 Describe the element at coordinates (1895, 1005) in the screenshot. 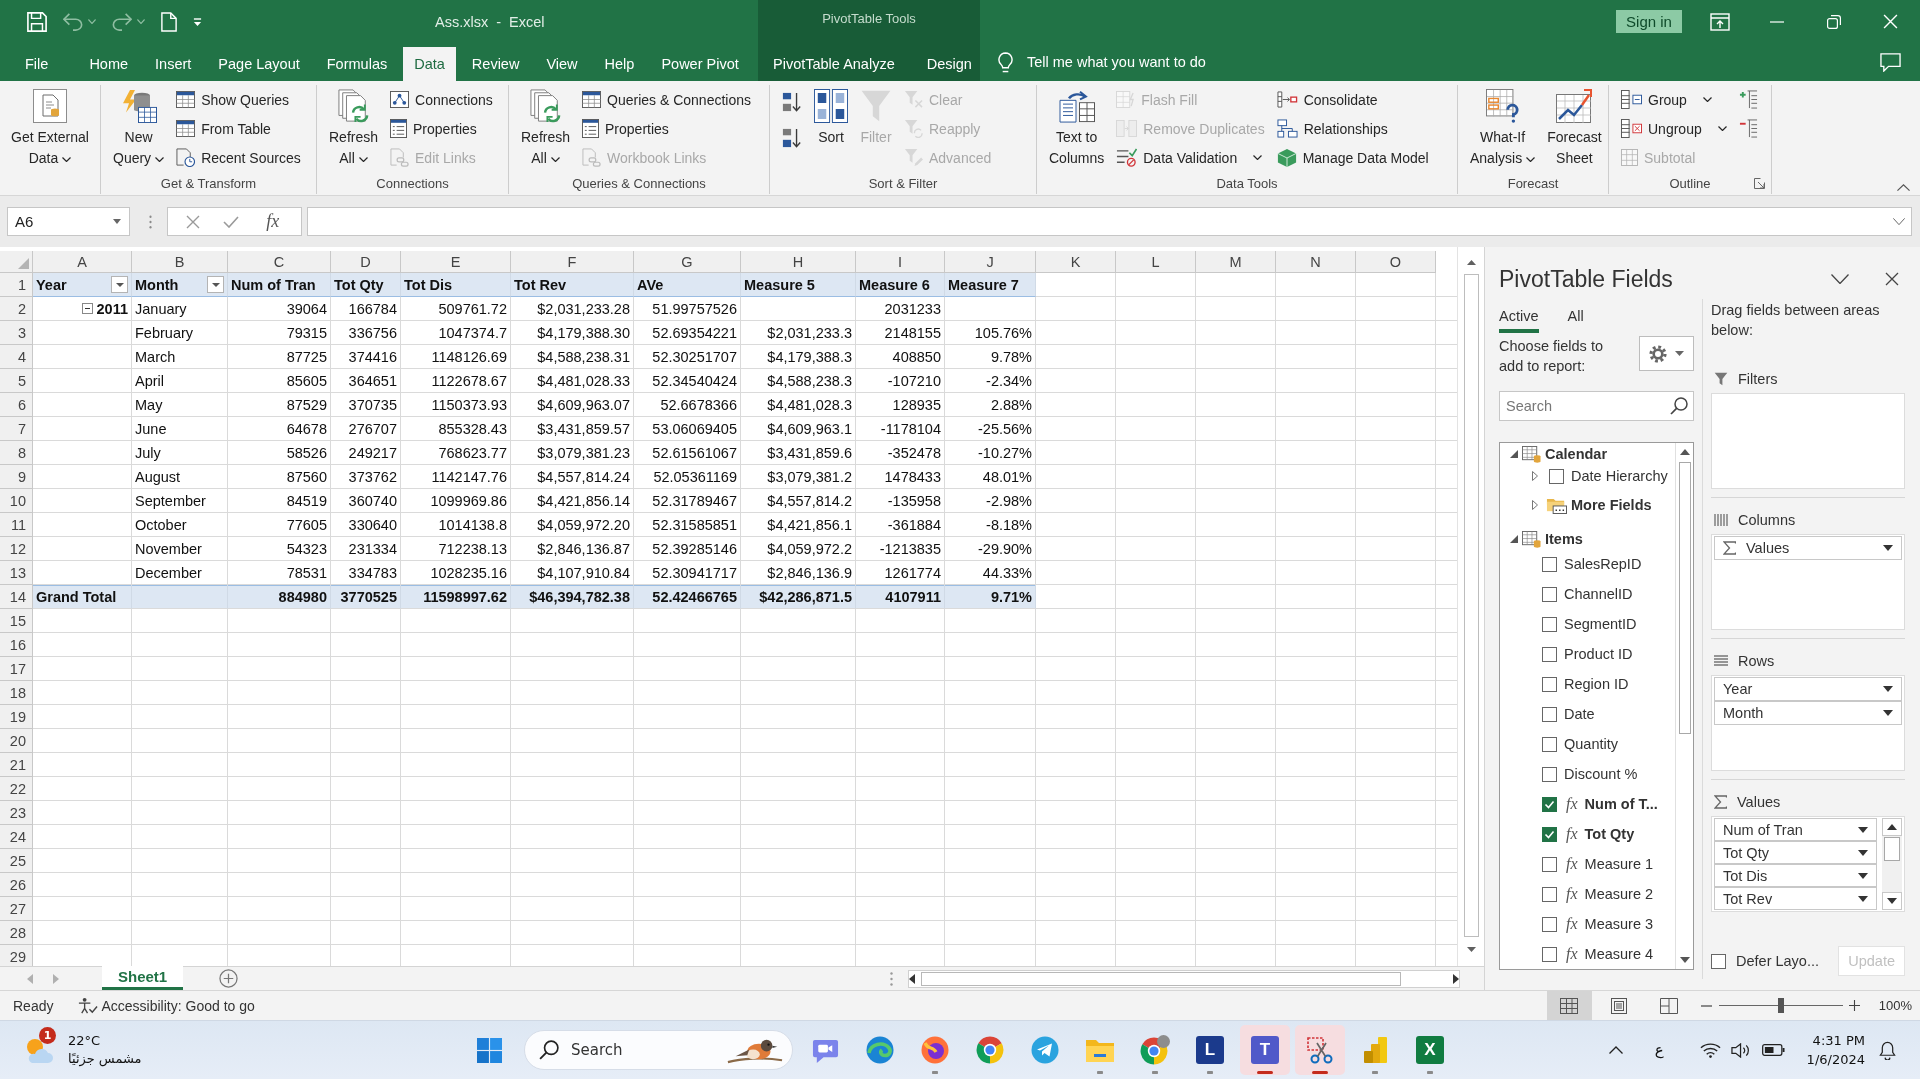

I see `zoom-level: 100%` at that location.